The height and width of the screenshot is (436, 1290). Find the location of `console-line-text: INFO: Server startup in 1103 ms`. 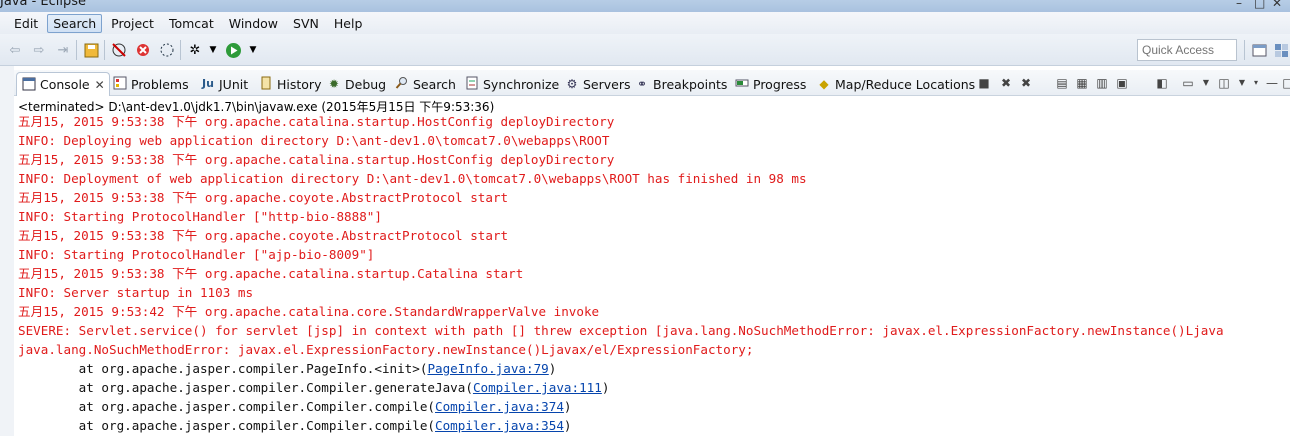

console-line-text: INFO: Server startup in 1103 ms is located at coordinates (136, 292).